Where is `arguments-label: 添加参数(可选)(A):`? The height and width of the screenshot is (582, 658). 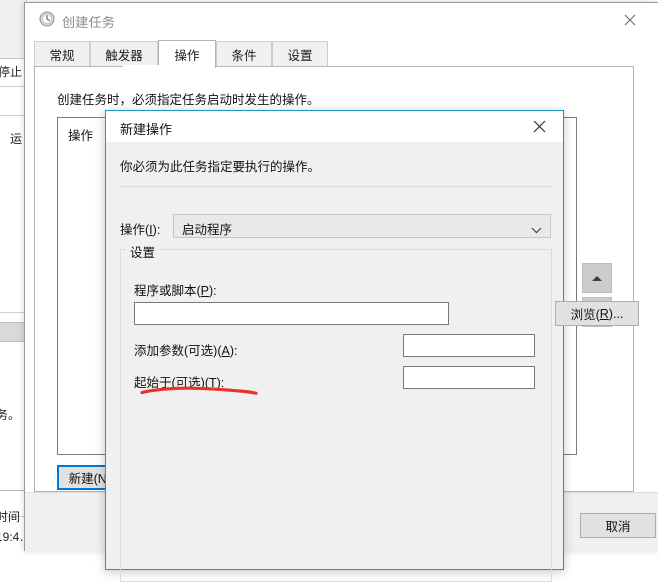 arguments-label: 添加参数(可选)(A): is located at coordinates (186, 351).